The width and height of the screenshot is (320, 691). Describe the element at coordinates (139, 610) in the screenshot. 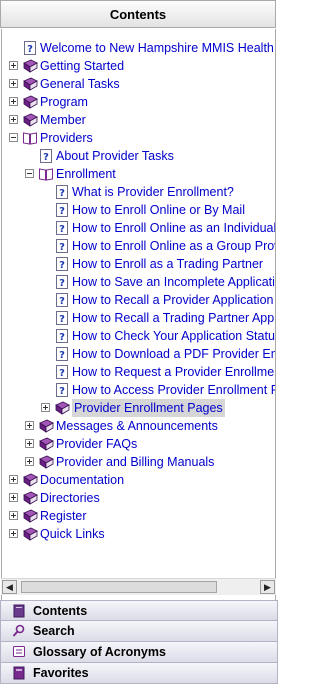

I see `tab-contents: Contents` at that location.